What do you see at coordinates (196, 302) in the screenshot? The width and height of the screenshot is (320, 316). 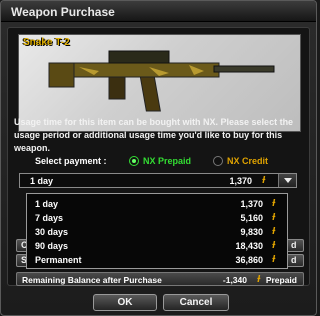 I see `cancel-button: Cancel` at bounding box center [196, 302].